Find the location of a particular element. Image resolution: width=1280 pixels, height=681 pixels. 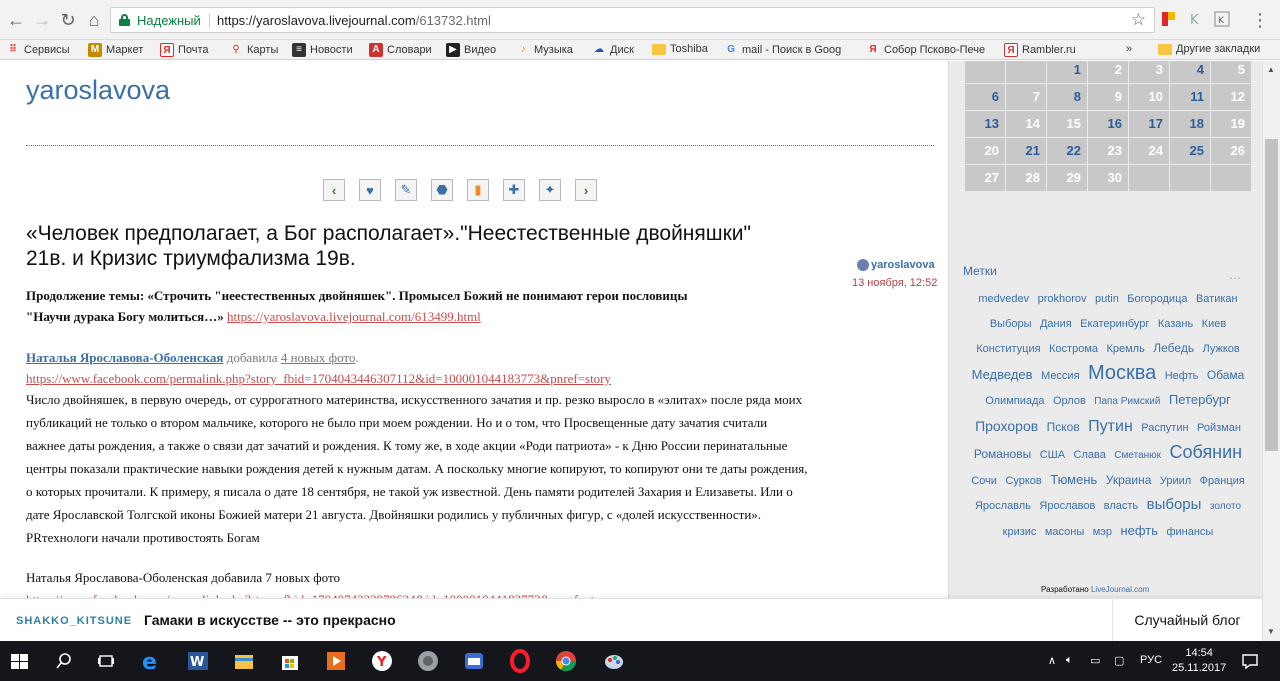

calendar-day: 17 is located at coordinates (1149, 124).